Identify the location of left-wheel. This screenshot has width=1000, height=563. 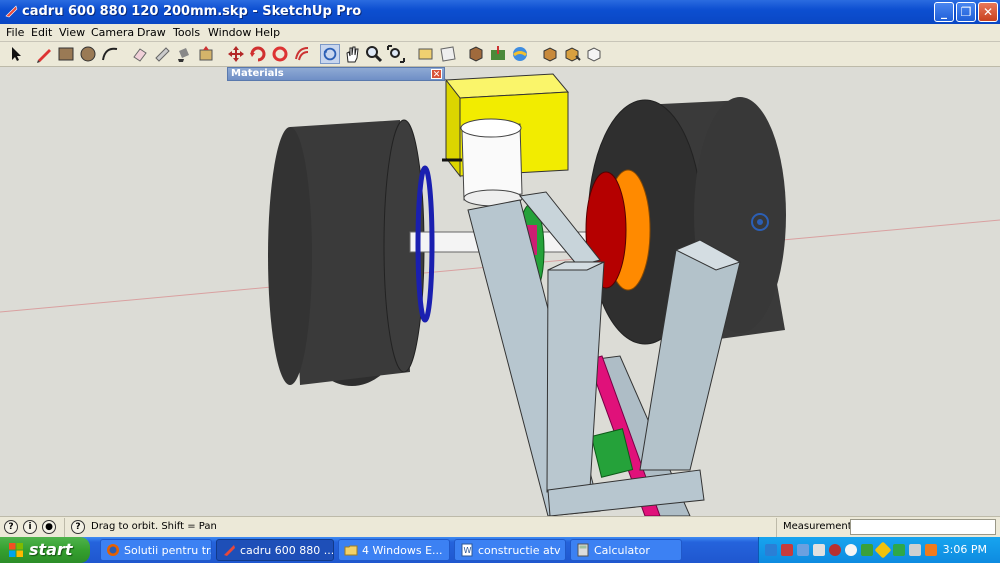
(346, 252).